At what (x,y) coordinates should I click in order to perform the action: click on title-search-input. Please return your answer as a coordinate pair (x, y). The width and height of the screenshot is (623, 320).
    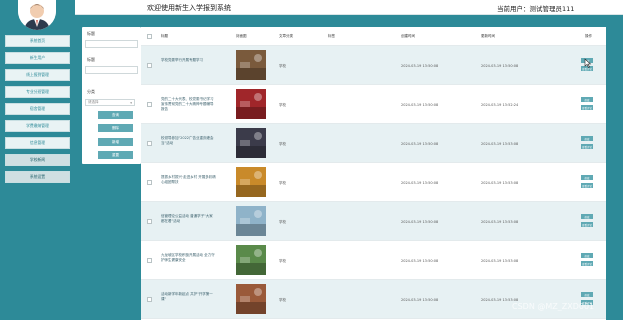
    Looking at the image, I should click on (111, 44).